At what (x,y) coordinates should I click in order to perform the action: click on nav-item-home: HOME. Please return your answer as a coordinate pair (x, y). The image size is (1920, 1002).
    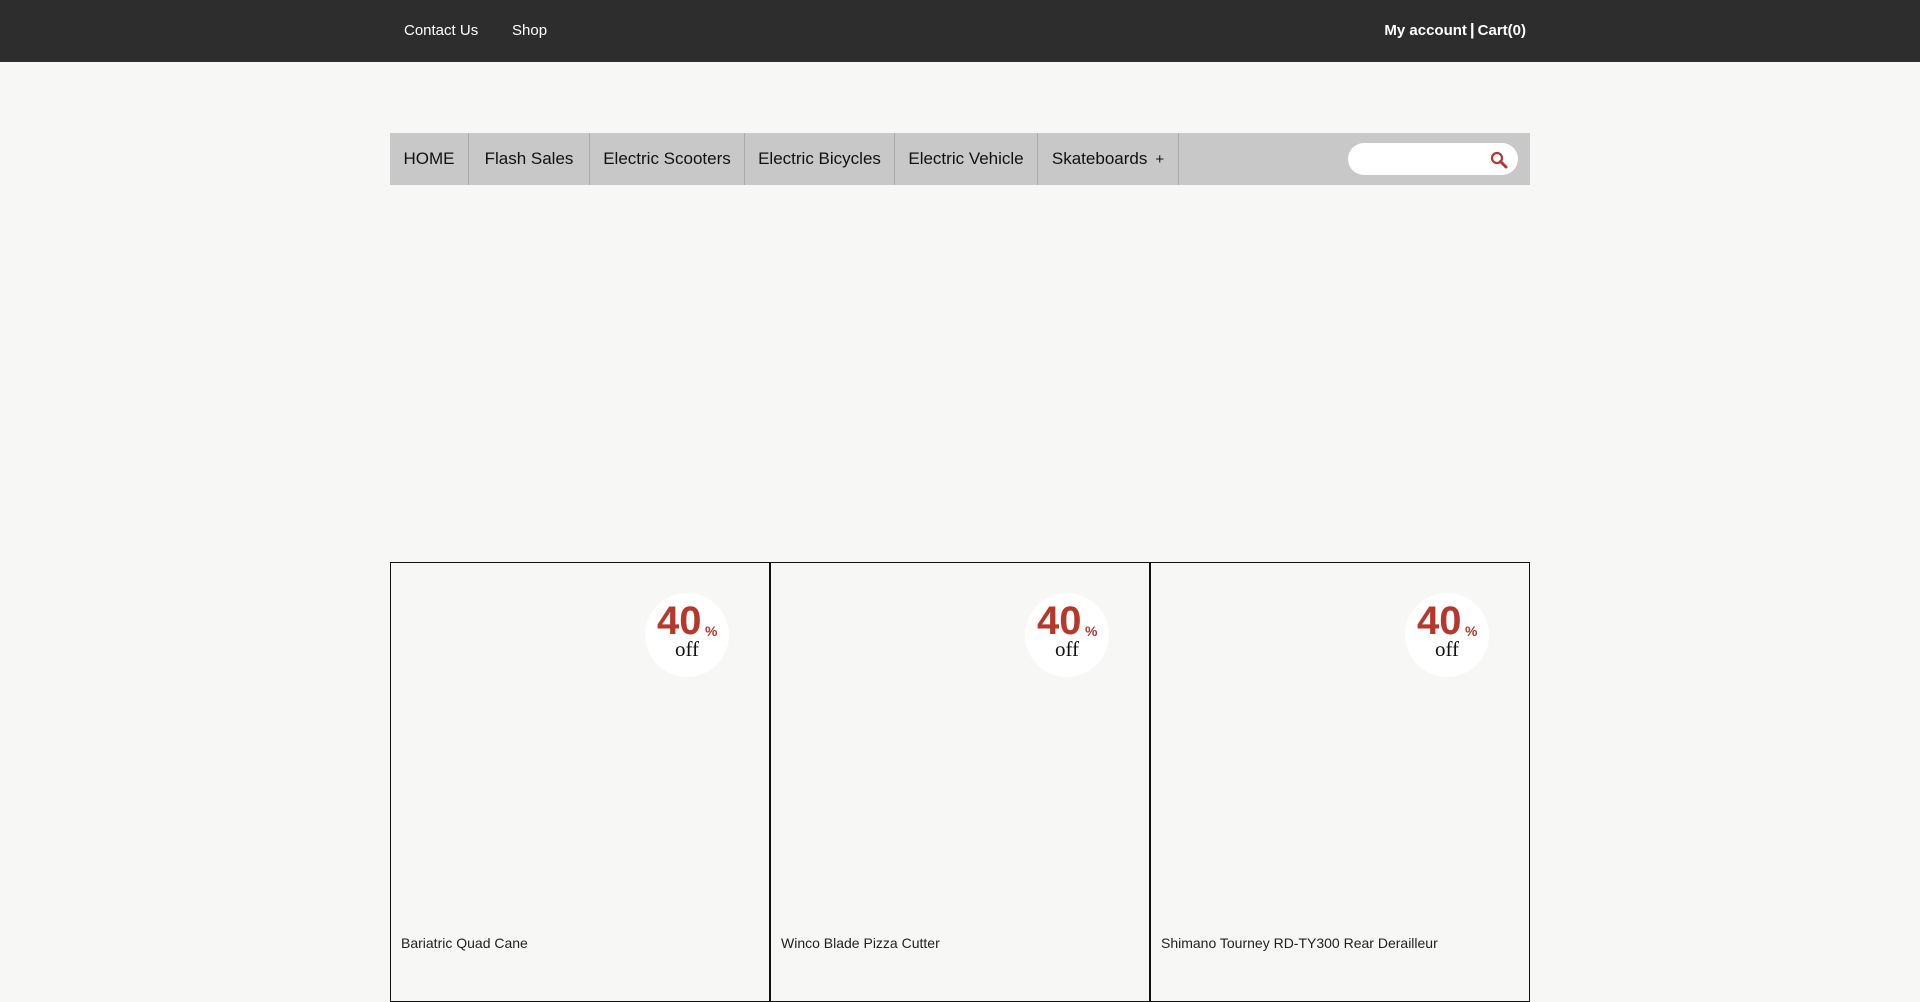
    Looking at the image, I should click on (429, 159).